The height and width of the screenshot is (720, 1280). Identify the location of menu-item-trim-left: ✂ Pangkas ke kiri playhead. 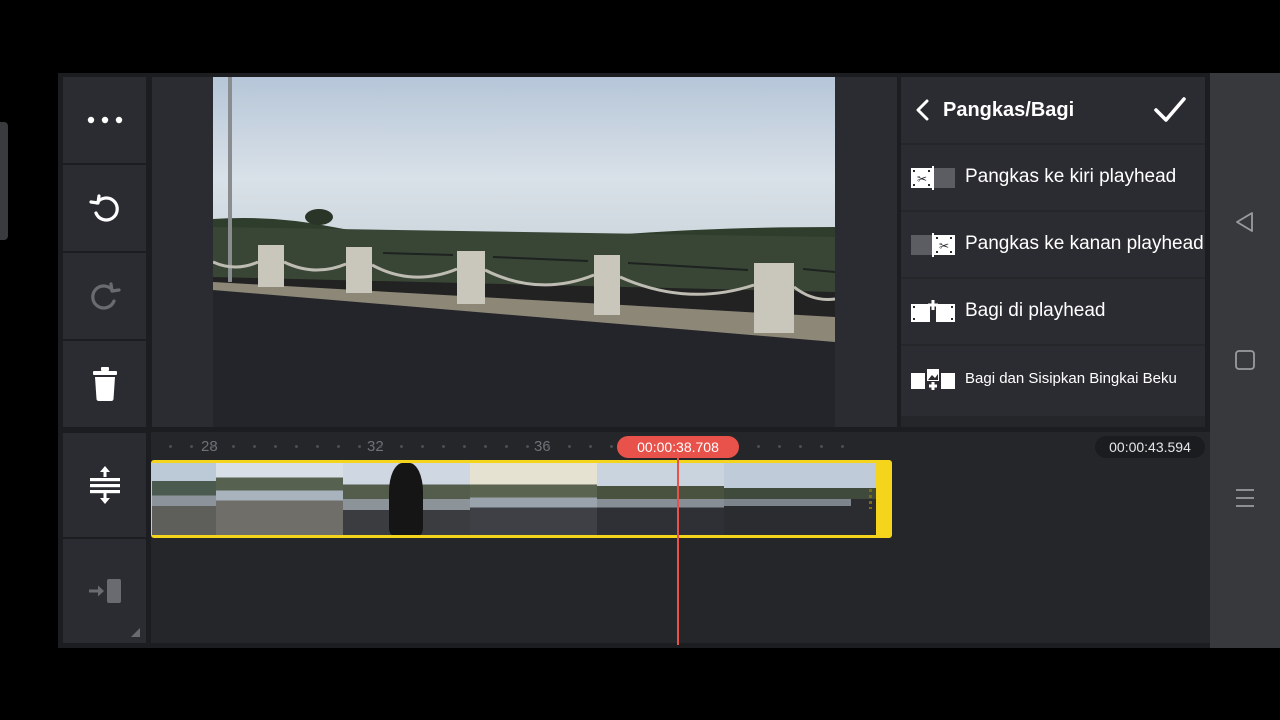
(1053, 177).